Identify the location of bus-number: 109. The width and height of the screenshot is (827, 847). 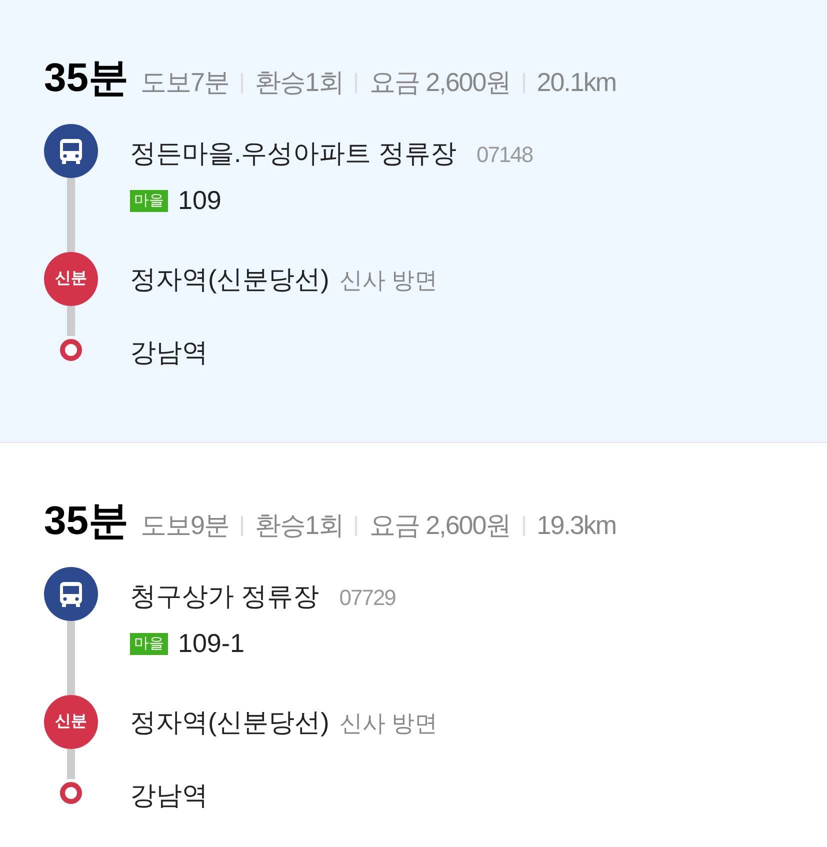
(200, 200).